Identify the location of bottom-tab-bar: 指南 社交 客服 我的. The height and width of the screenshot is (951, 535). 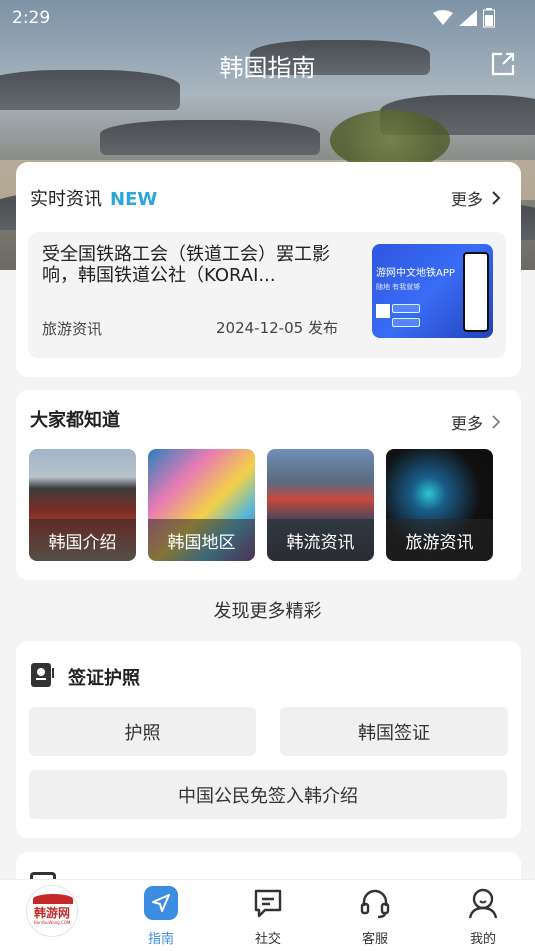
(267, 915).